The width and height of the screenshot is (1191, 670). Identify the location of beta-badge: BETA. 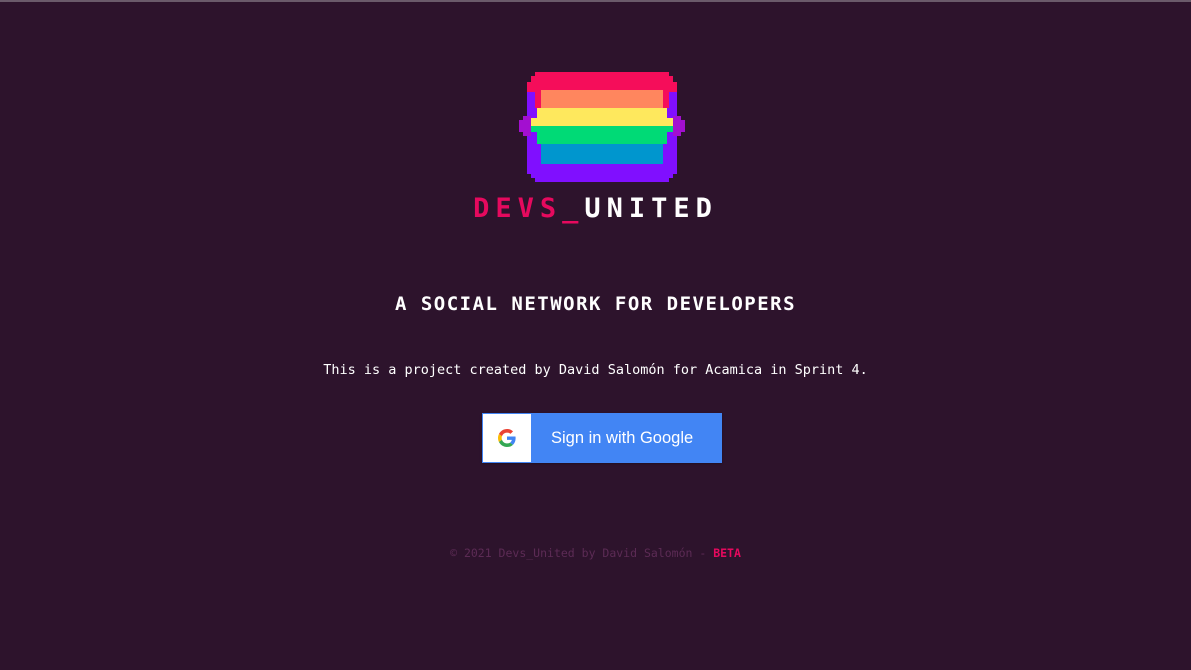
(727, 553).